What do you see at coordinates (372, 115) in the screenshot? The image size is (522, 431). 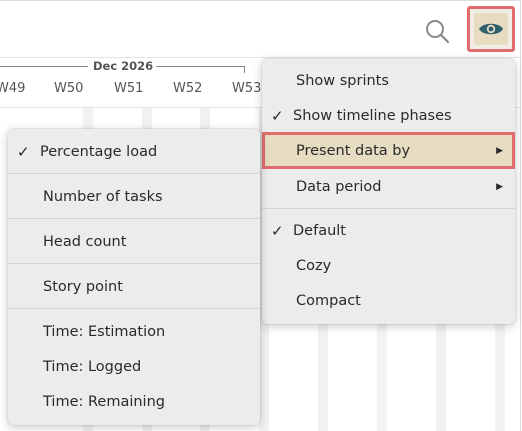 I see `menu-item-label: Show timeline phases` at bounding box center [372, 115].